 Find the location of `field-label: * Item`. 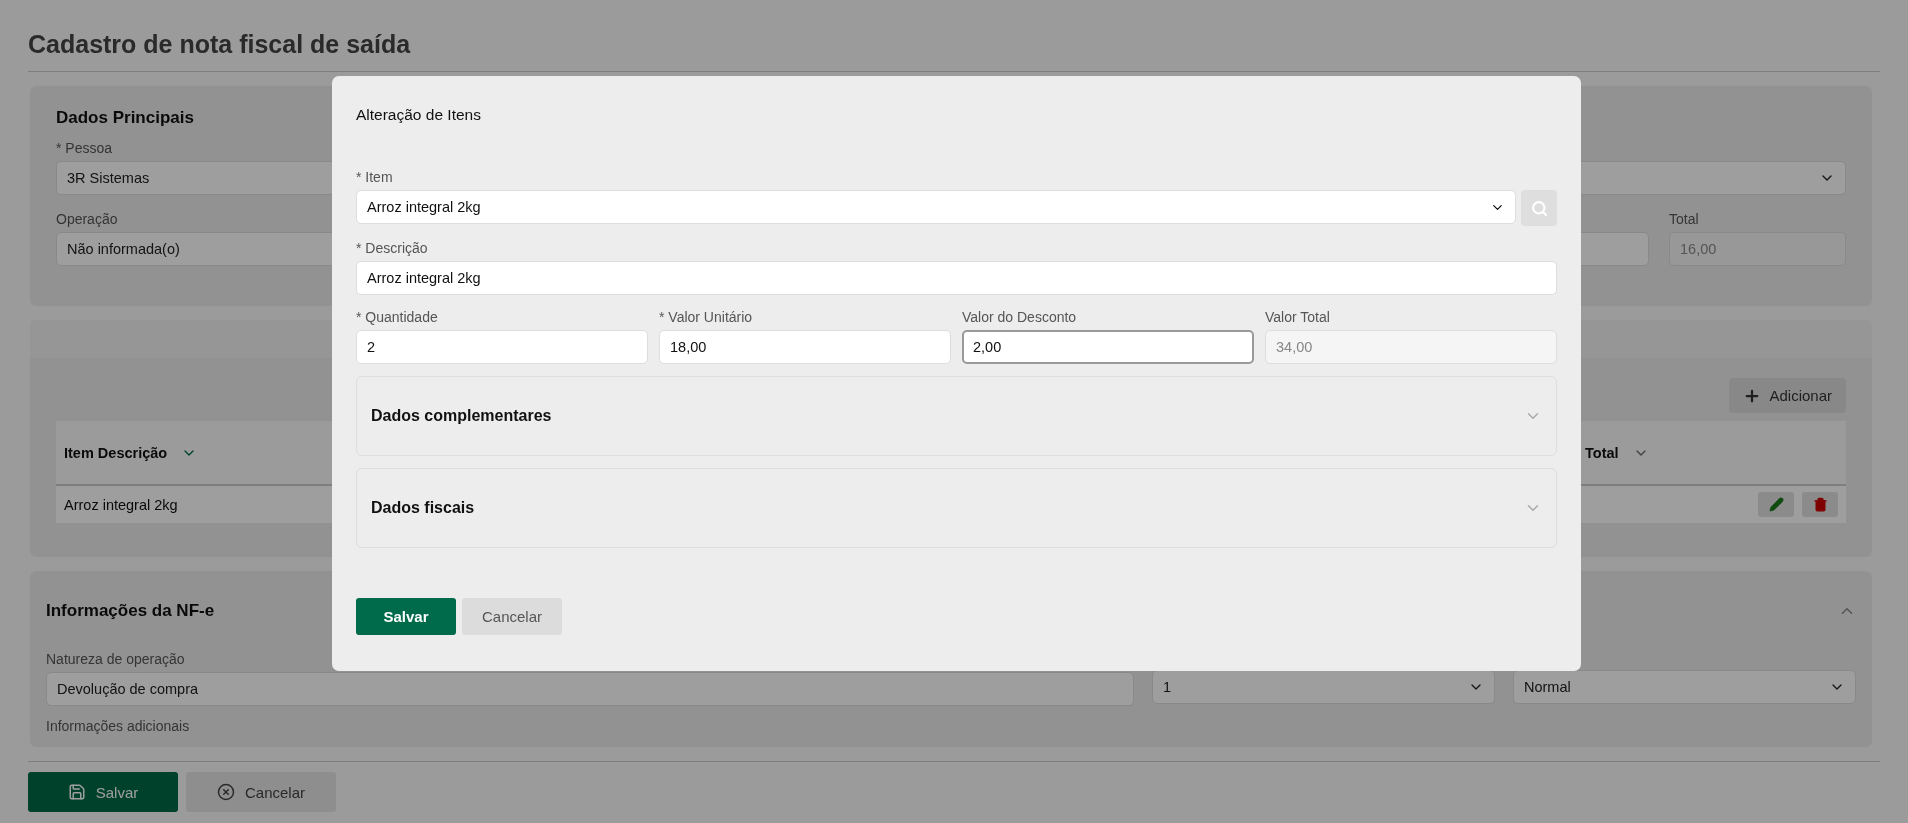

field-label: * Item is located at coordinates (375, 177).